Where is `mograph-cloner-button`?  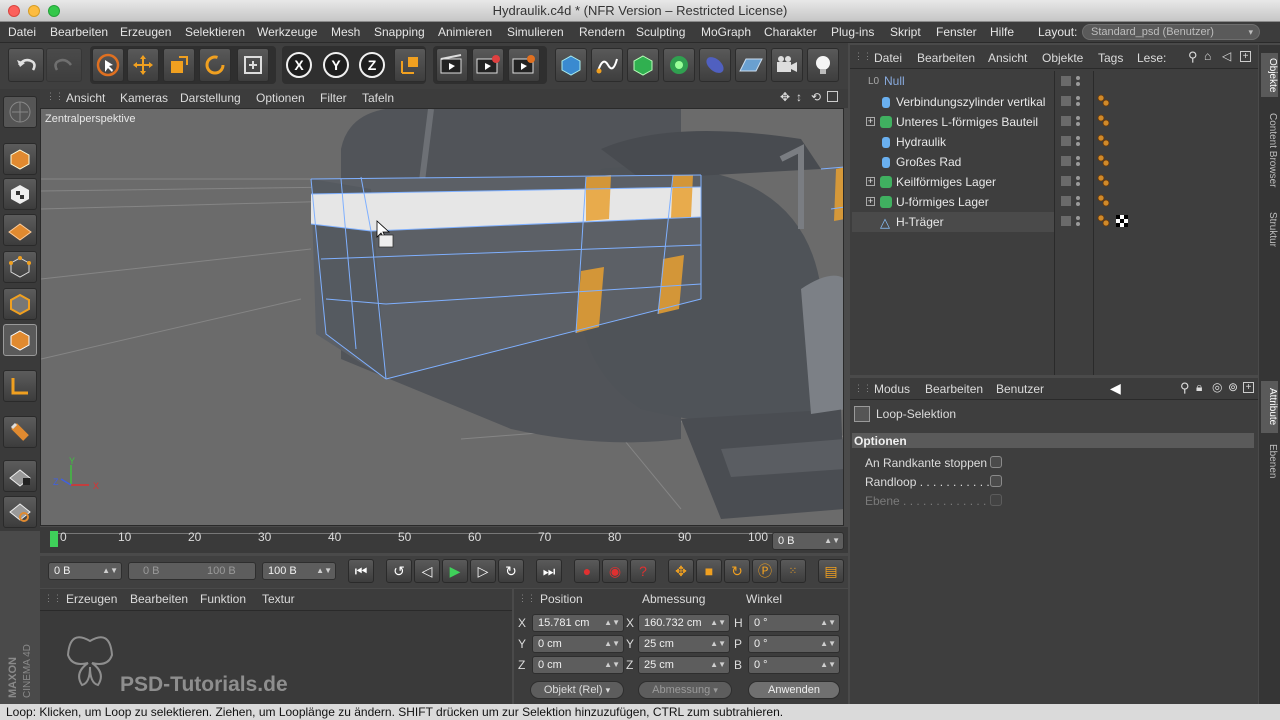 mograph-cloner-button is located at coordinates (679, 65).